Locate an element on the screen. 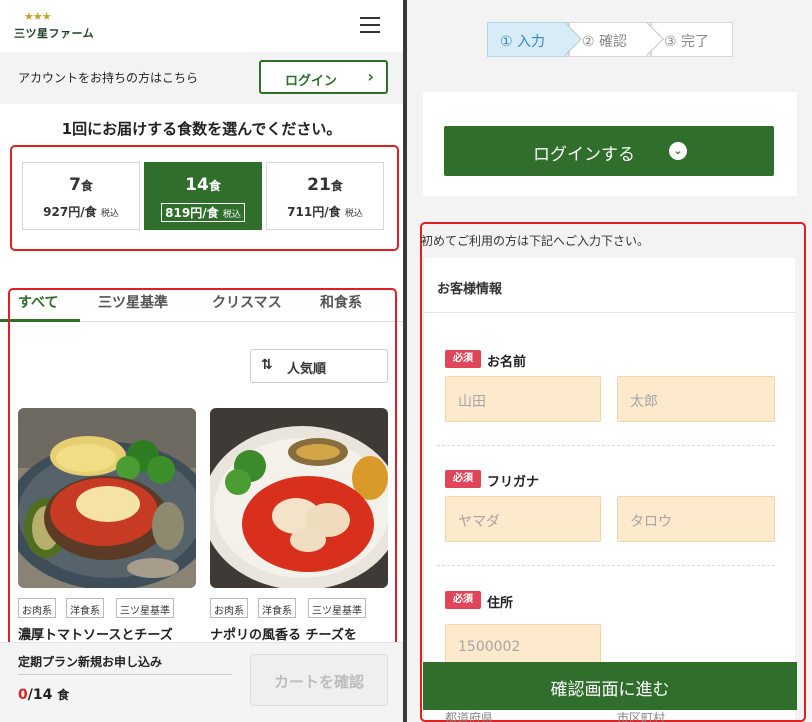  sort-label: 人気順 is located at coordinates (307, 369).